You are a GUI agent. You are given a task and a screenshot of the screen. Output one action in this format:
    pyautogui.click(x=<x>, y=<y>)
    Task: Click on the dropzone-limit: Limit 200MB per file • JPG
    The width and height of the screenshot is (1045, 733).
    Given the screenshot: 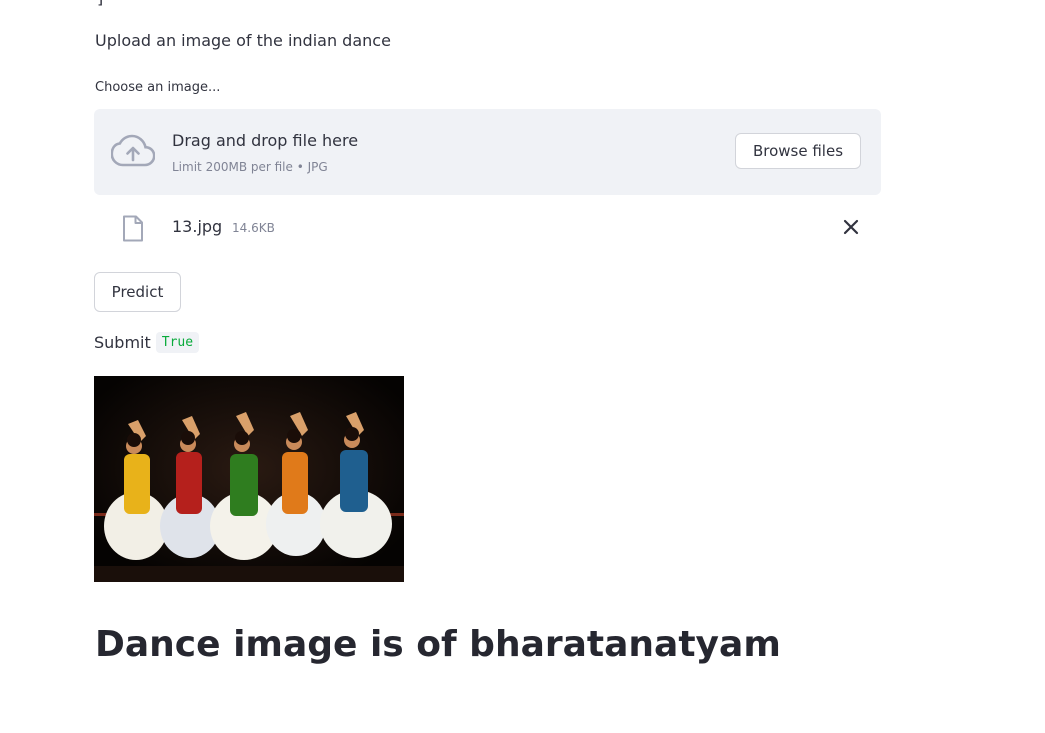 What is the action you would take?
    pyautogui.click(x=250, y=167)
    